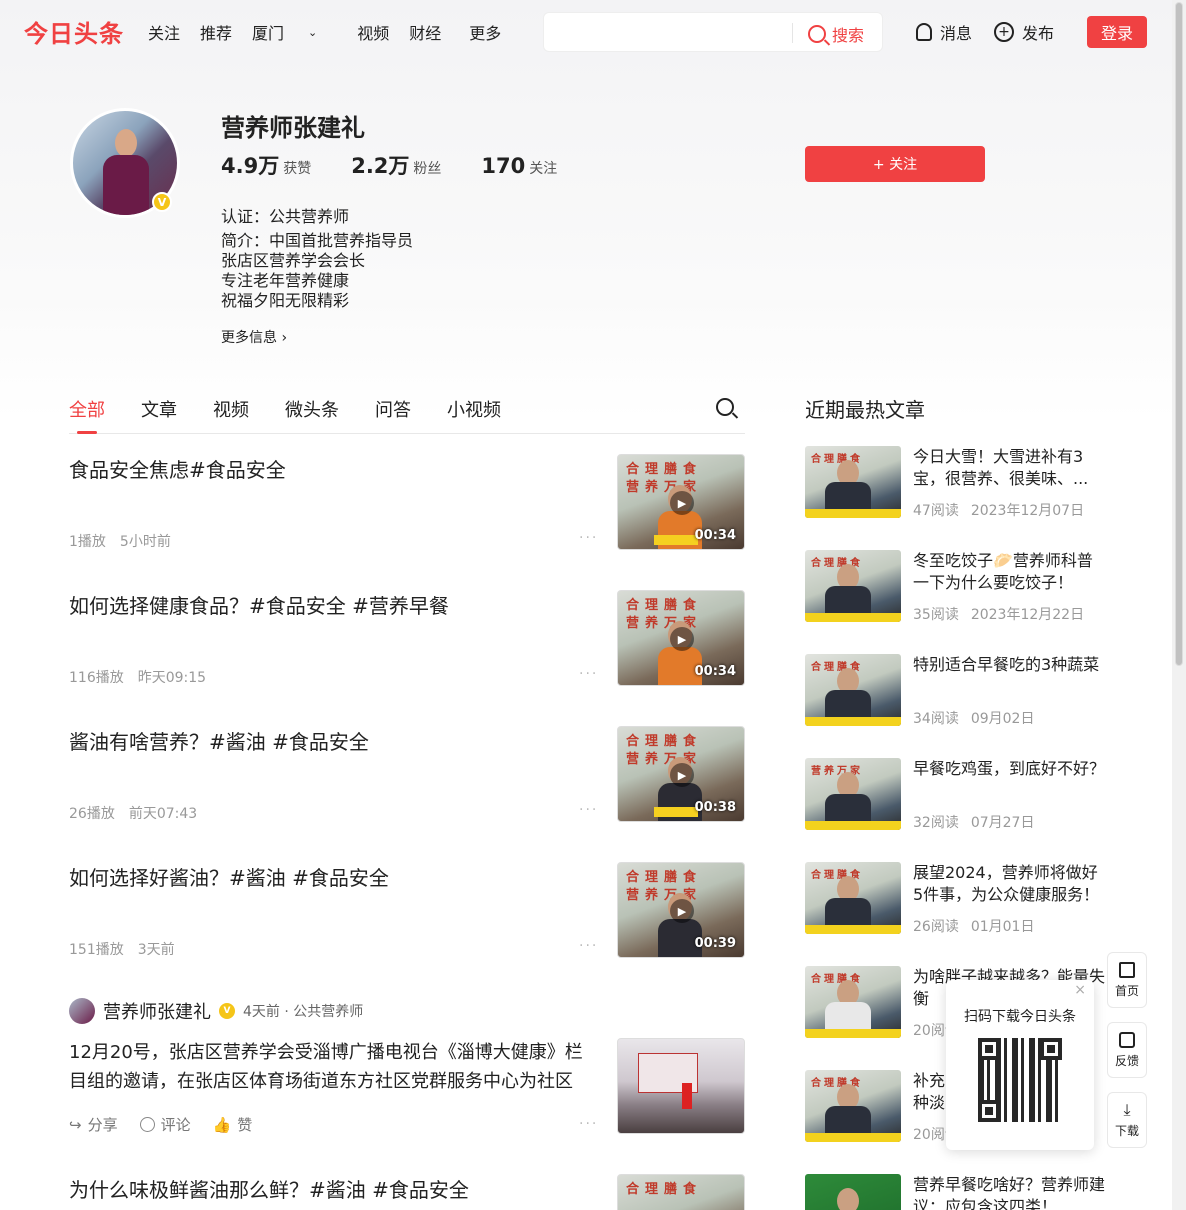 This screenshot has height=1210, width=1186. What do you see at coordinates (1009, 665) in the screenshot?
I see `article-title: 特别适合早餐吃的3种蔬菜` at bounding box center [1009, 665].